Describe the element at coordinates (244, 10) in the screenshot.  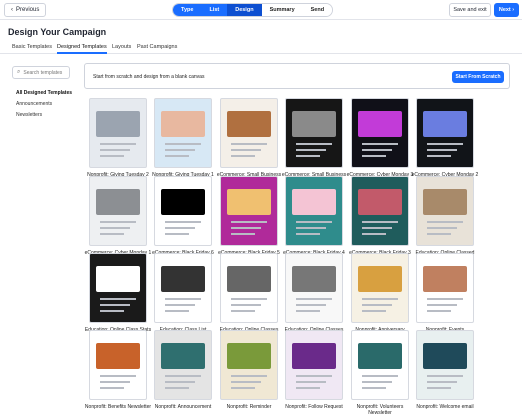
I see `step-design: Design` at that location.